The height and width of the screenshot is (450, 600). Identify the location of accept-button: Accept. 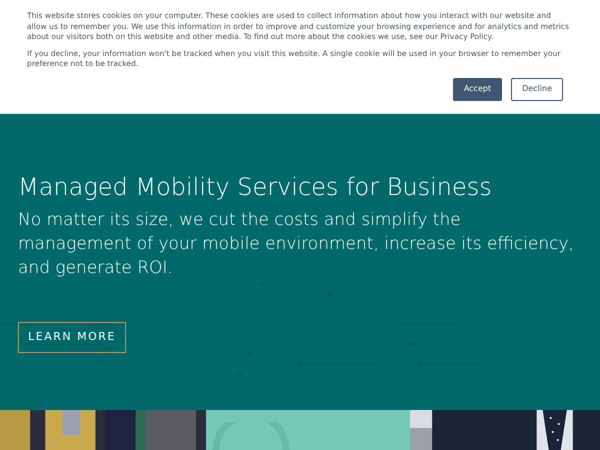
(477, 89).